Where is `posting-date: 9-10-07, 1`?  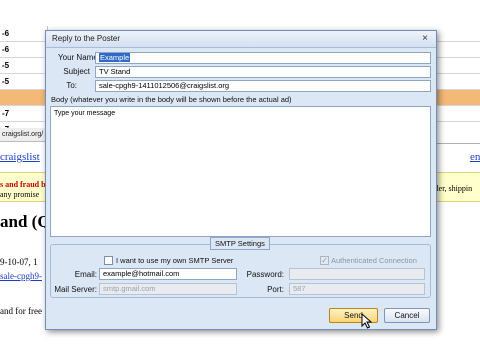 posting-date: 9-10-07, 1 is located at coordinates (19, 262).